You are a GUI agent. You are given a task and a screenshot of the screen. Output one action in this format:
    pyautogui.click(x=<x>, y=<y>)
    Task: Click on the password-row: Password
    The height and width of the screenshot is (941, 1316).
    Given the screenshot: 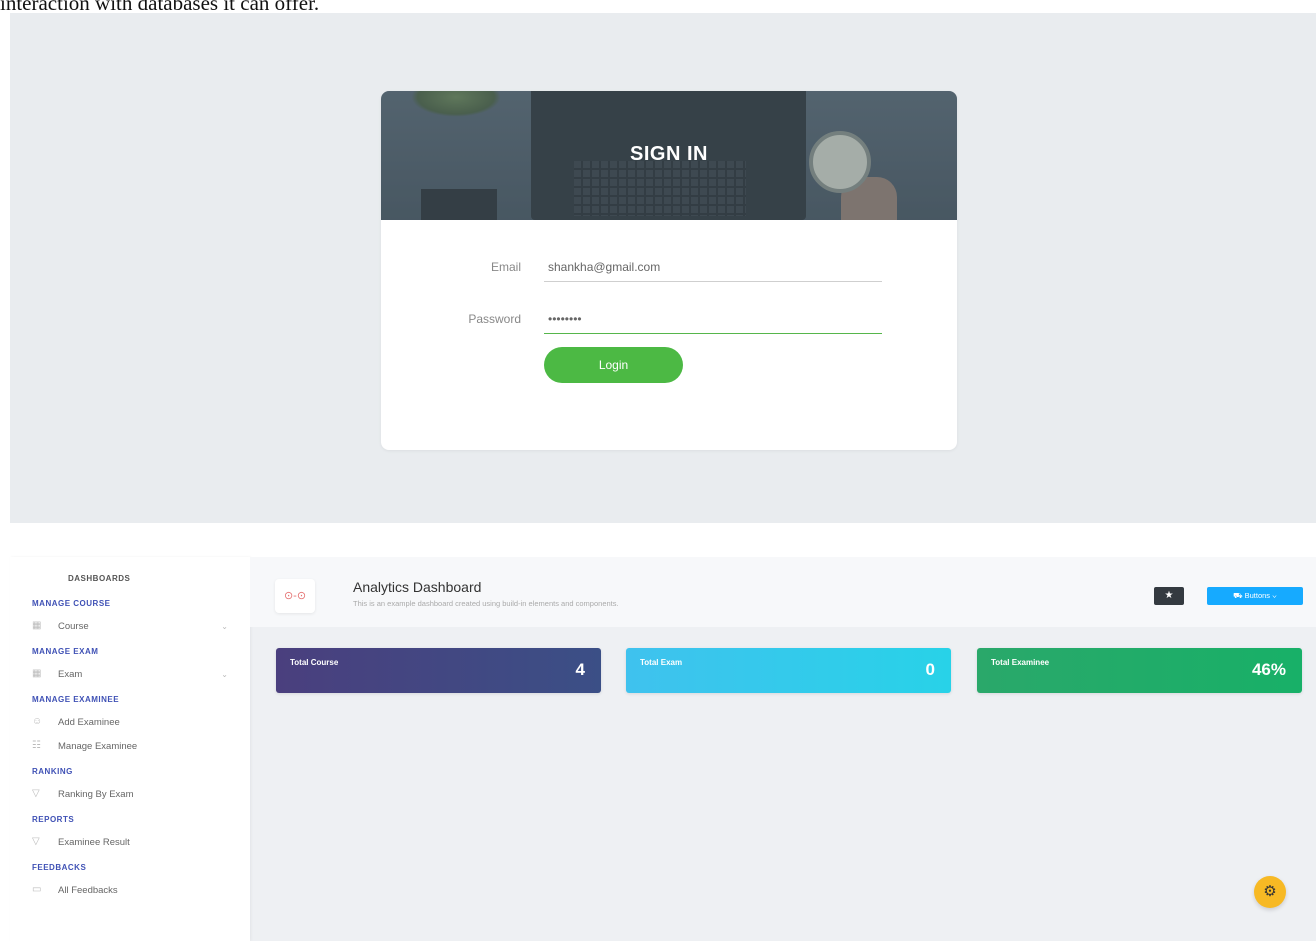 What is the action you would take?
    pyautogui.click(x=669, y=320)
    